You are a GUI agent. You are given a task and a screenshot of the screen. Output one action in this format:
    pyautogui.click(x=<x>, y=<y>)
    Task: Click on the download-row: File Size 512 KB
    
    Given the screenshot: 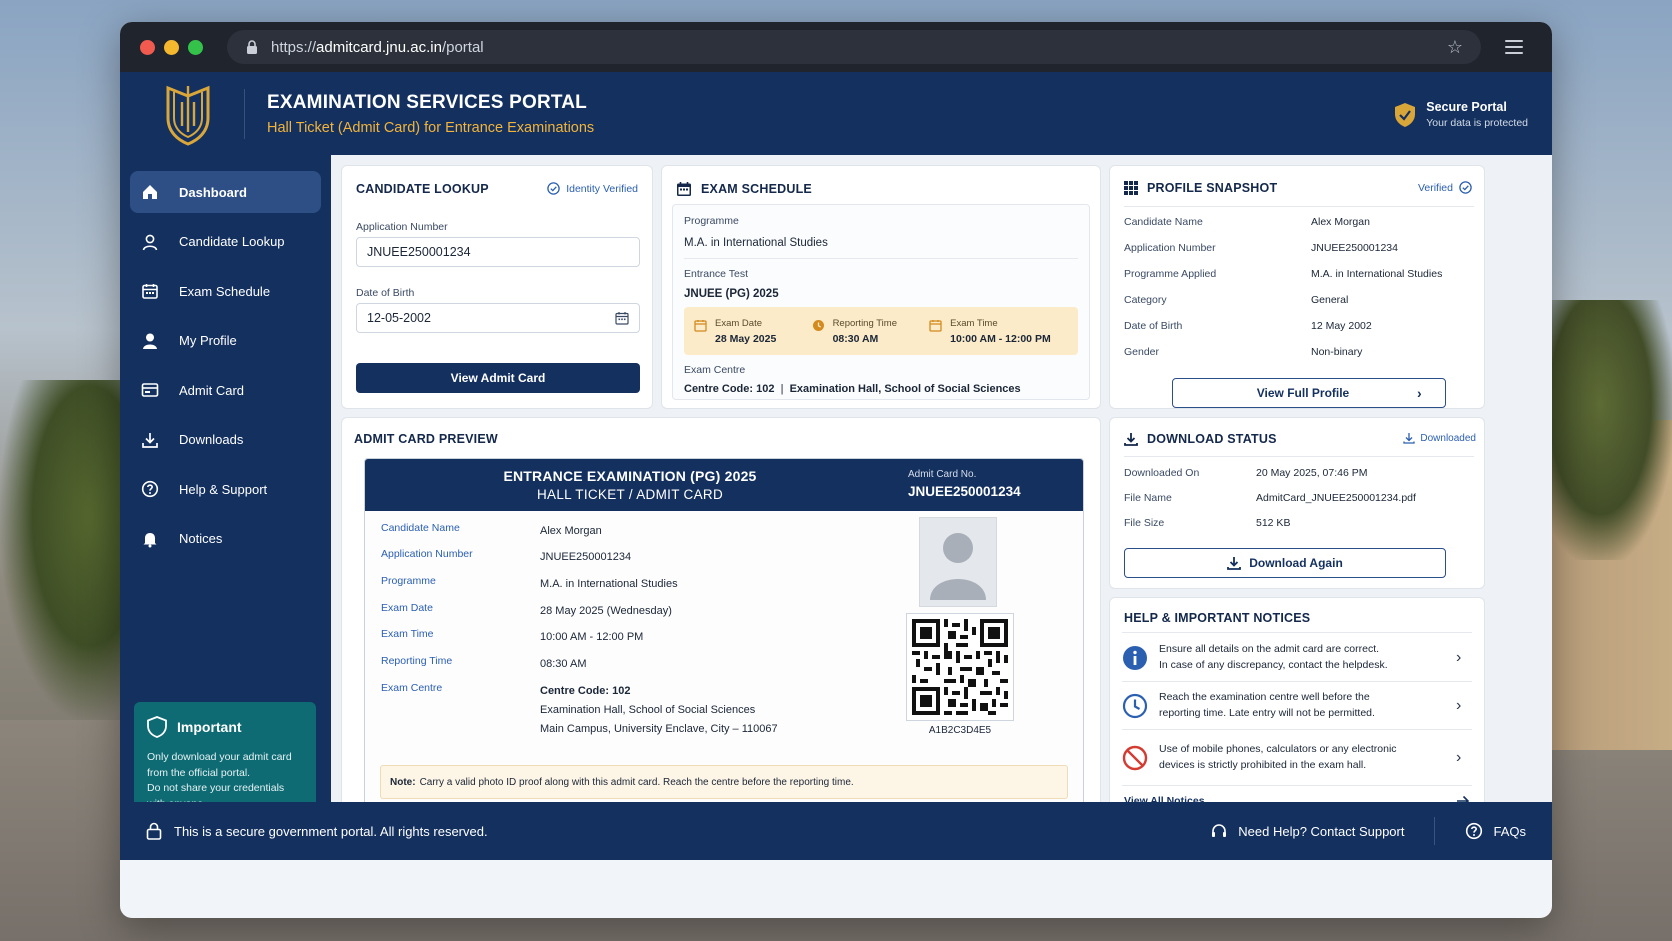 What is the action you would take?
    pyautogui.click(x=1207, y=522)
    